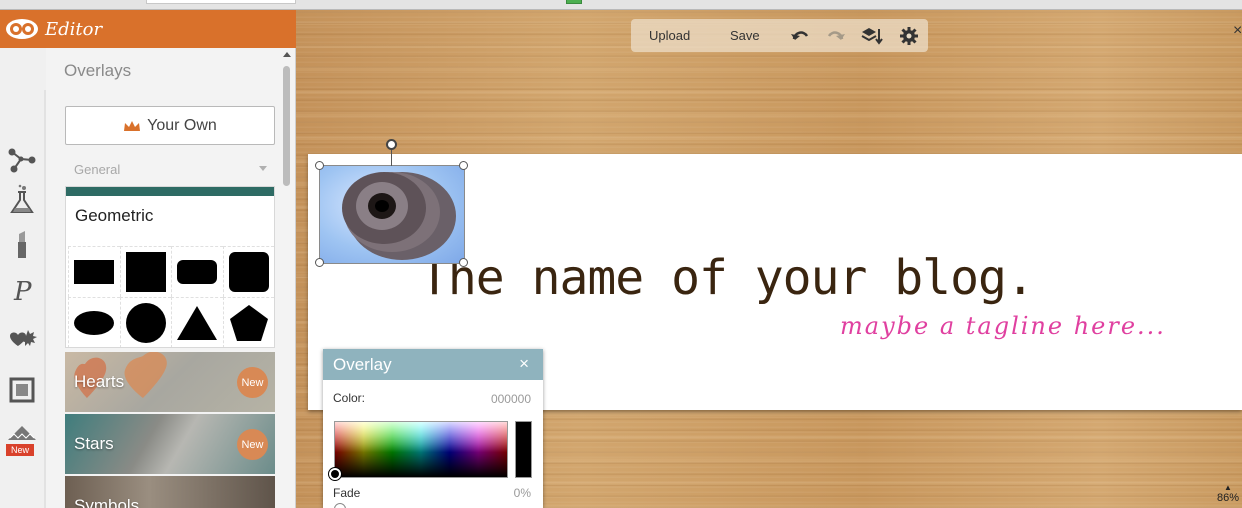 This screenshot has height=508, width=1242. Describe the element at coordinates (197, 271) in the screenshot. I see `shape-rounded-rectangle` at that location.